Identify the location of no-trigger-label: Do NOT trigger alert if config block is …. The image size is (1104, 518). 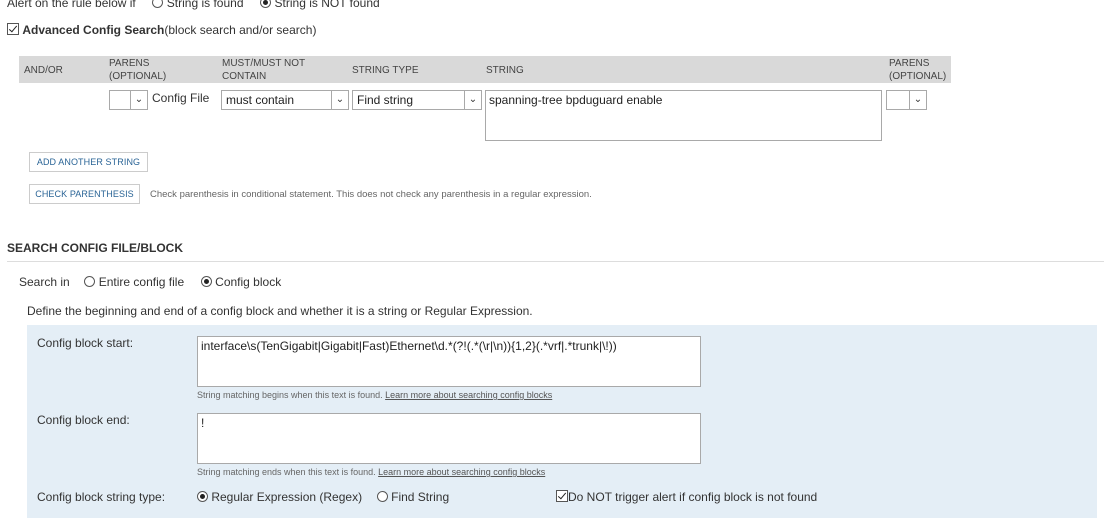
(693, 497).